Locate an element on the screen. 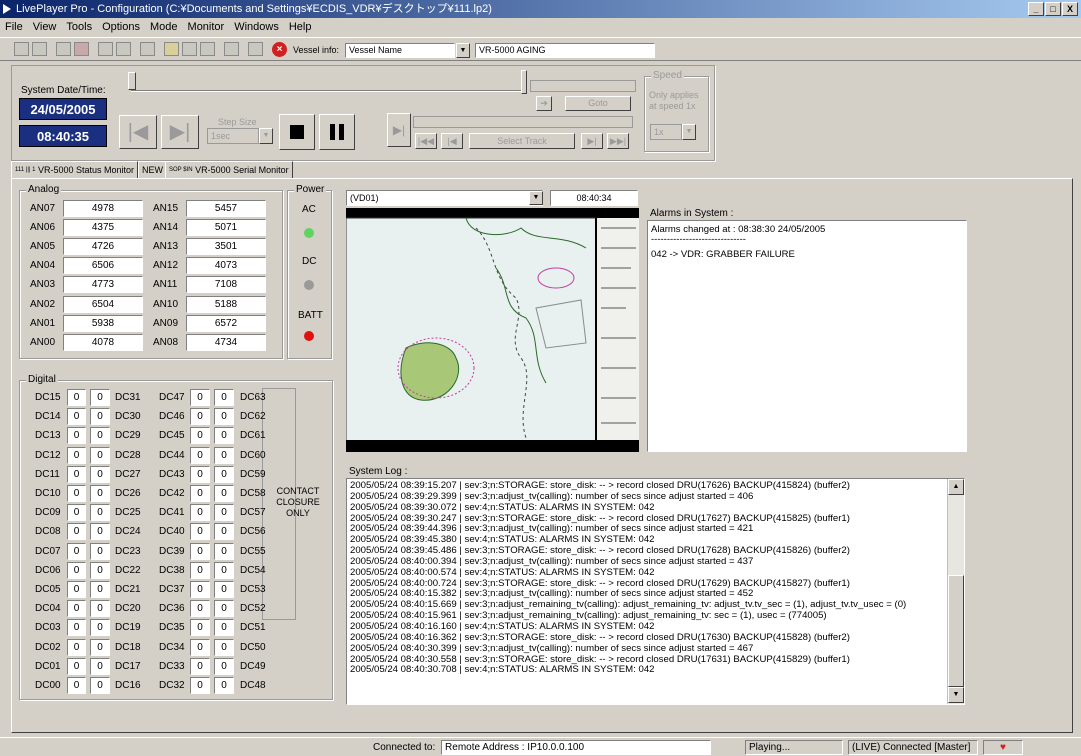 The height and width of the screenshot is (756, 1081). digital-channel-label: DC38 is located at coordinates (172, 570).